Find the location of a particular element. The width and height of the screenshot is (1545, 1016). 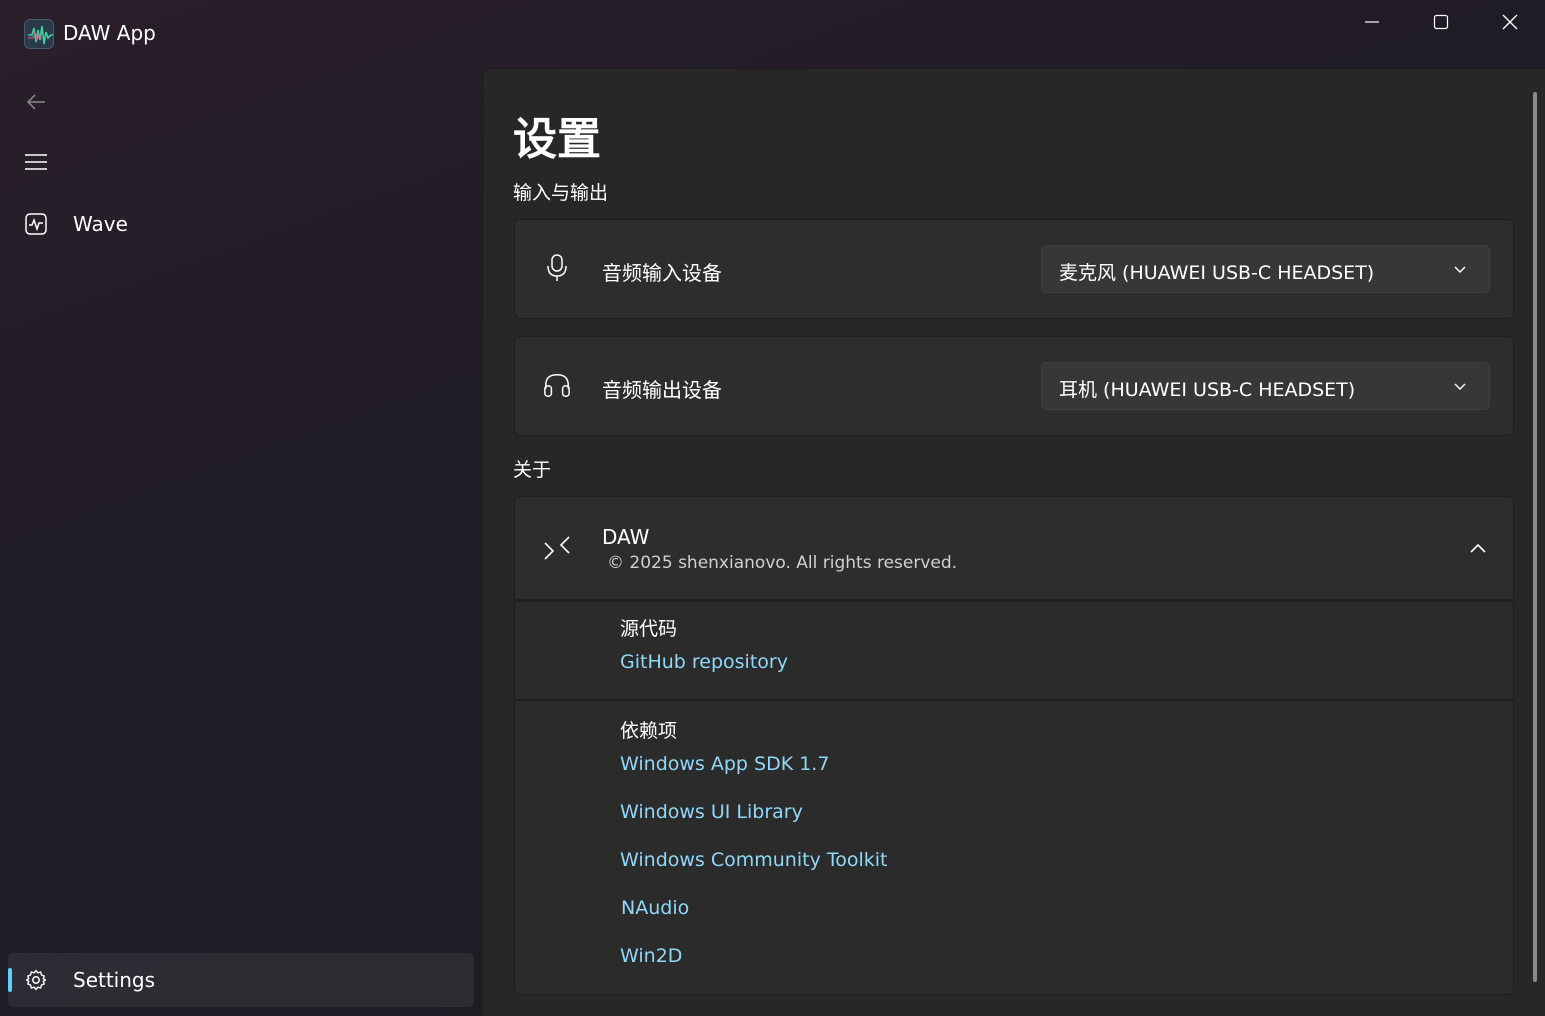

vertical-scrollbar is located at coordinates (1535, 537).